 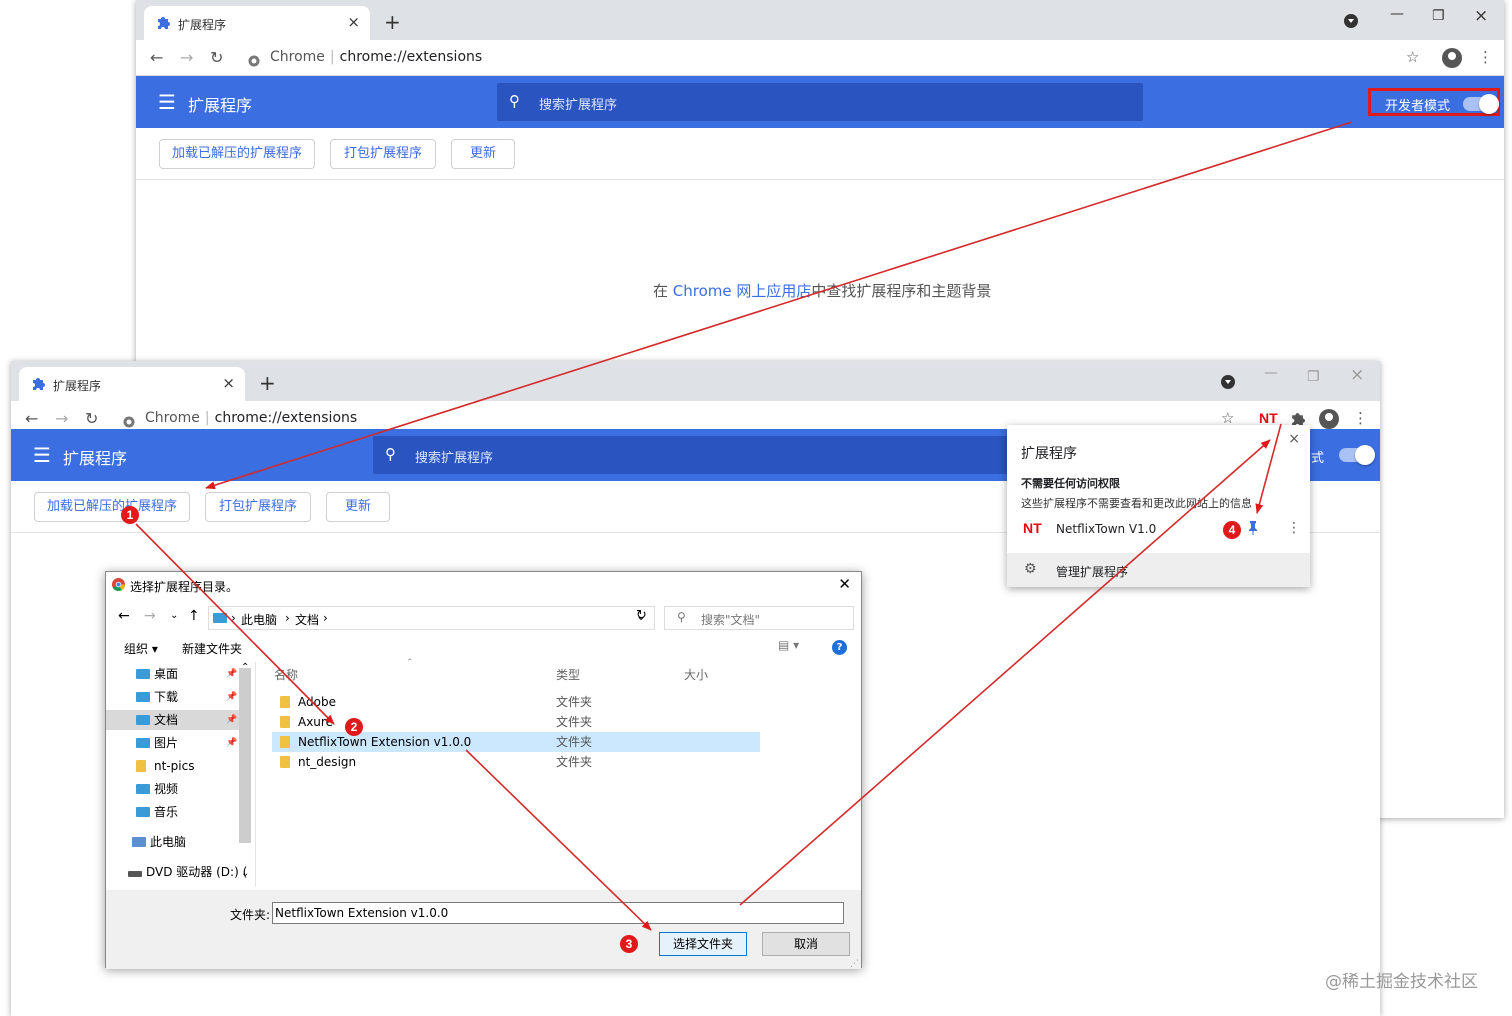 What do you see at coordinates (165, 766) in the screenshot?
I see `tree-item-nt-pics: nt-pics` at bounding box center [165, 766].